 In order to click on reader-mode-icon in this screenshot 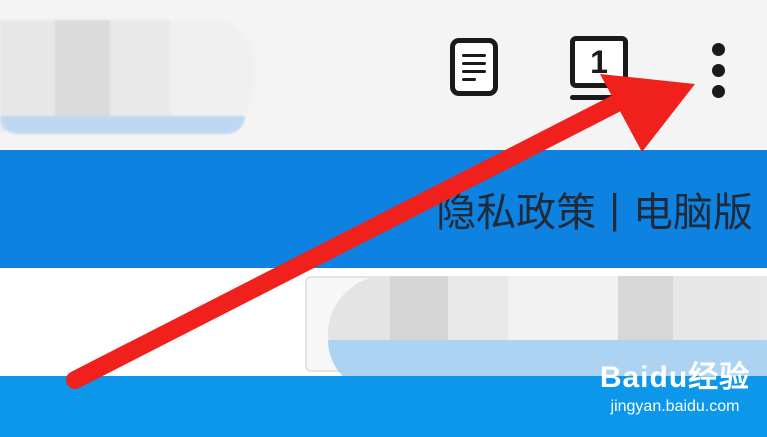, I will do `click(474, 67)`.